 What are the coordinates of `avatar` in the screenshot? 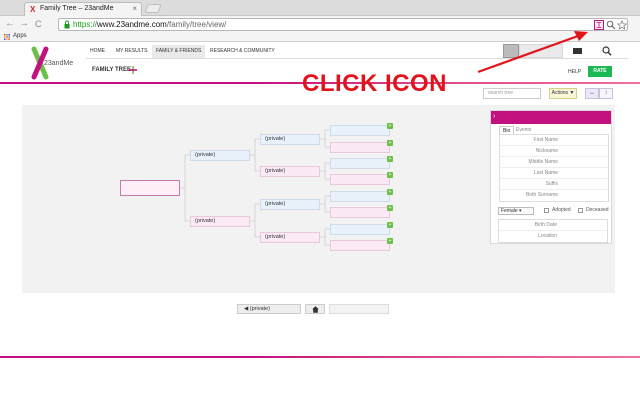 It's located at (511, 51).